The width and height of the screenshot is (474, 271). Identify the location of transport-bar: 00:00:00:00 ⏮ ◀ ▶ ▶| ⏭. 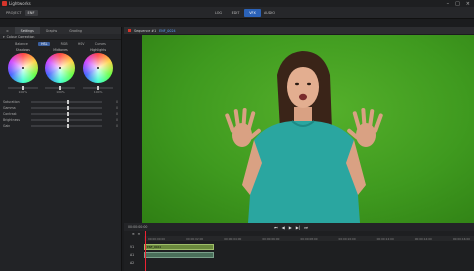
(299, 227).